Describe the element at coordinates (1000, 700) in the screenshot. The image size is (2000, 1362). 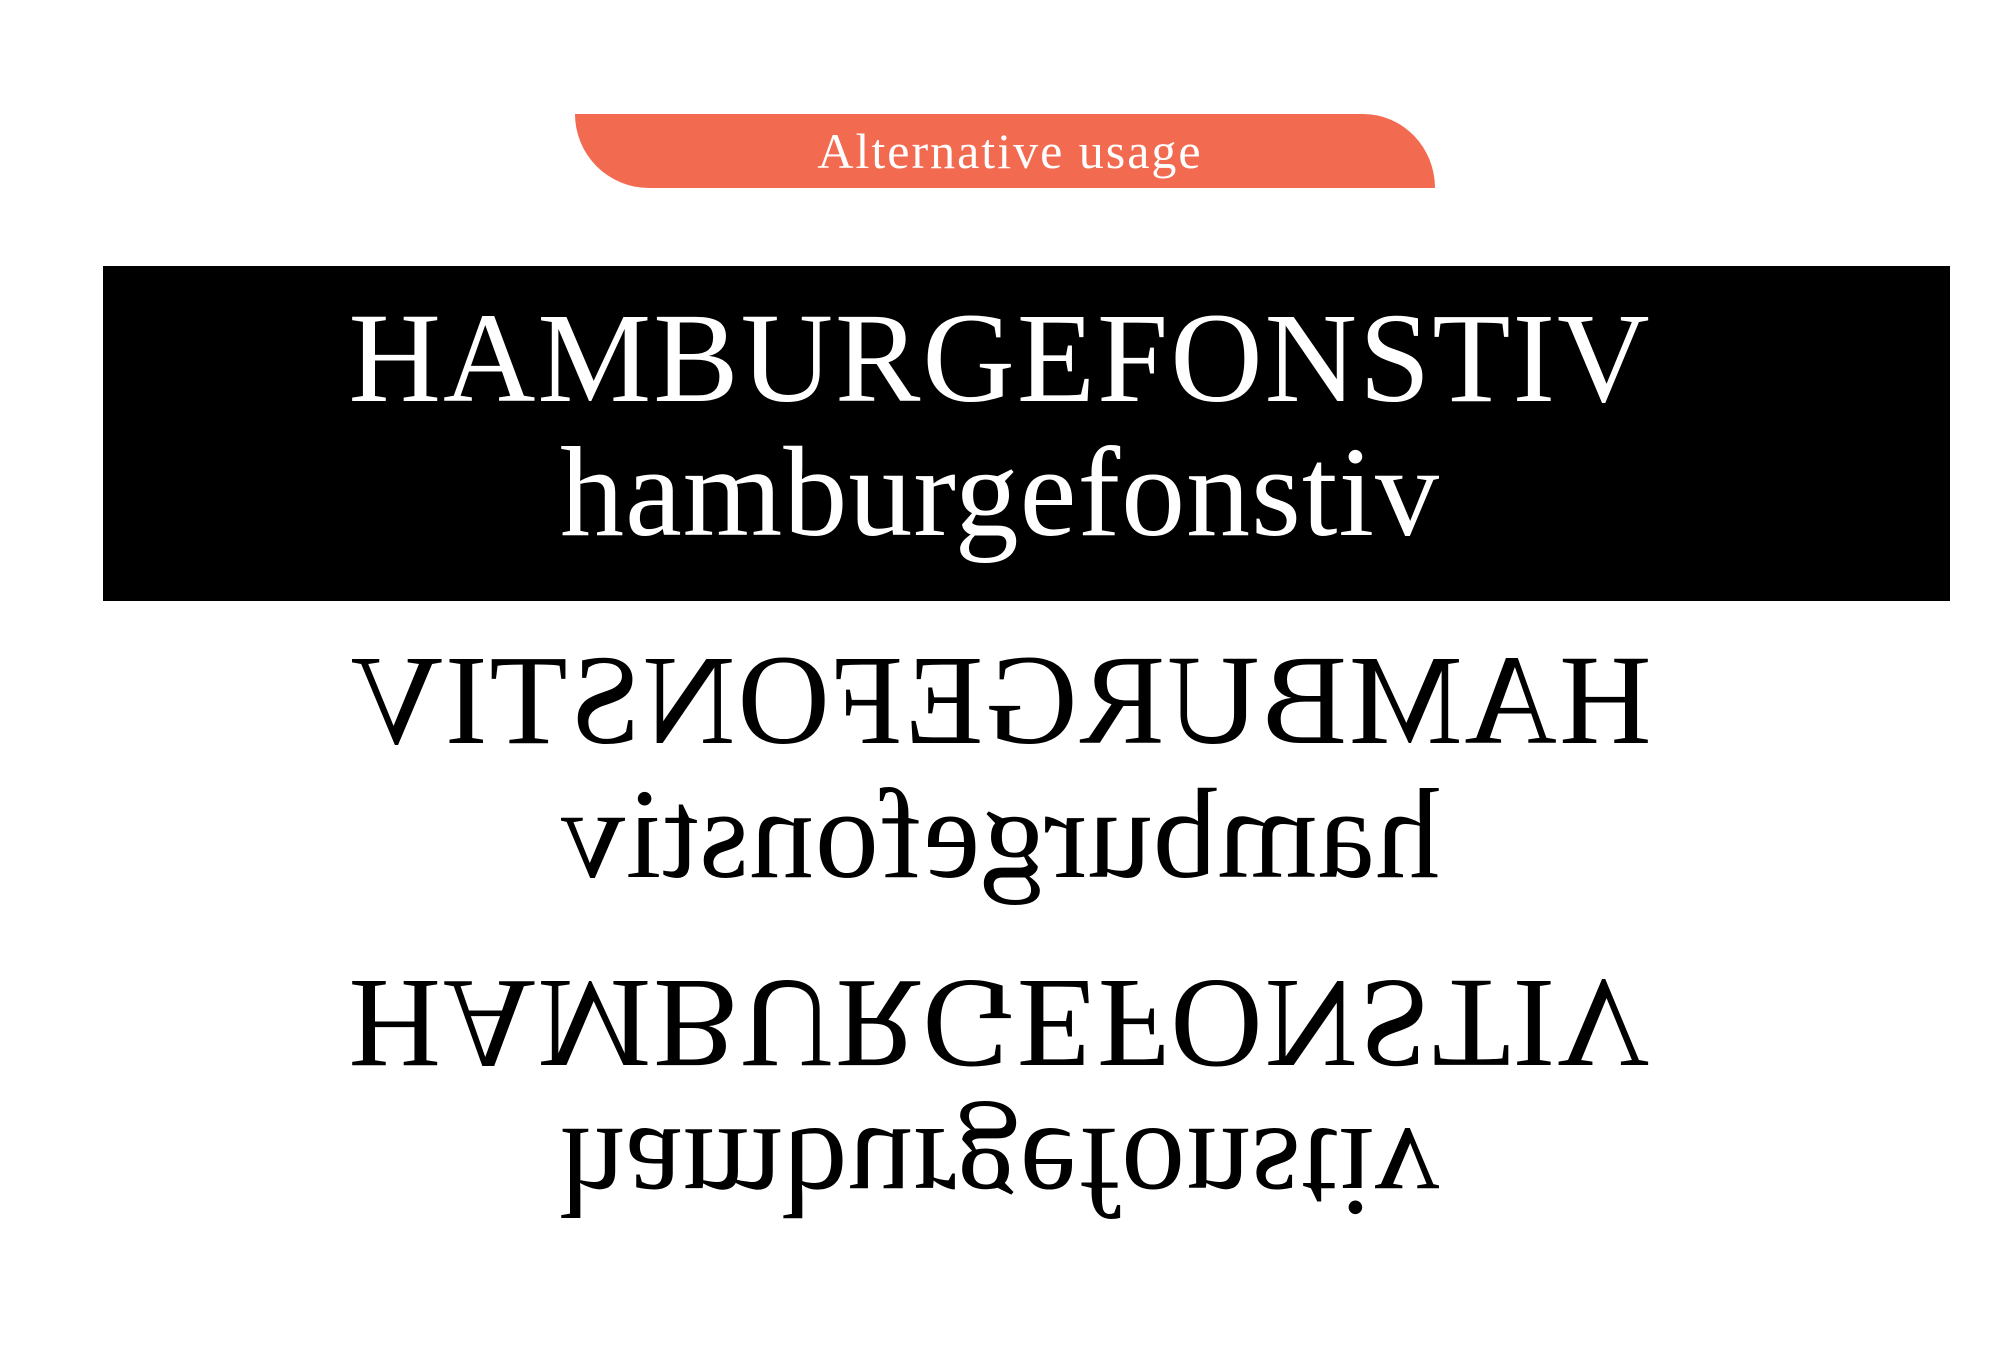
I see `mirrored-uppercase-line: HAMBURGEFONSTIV` at that location.